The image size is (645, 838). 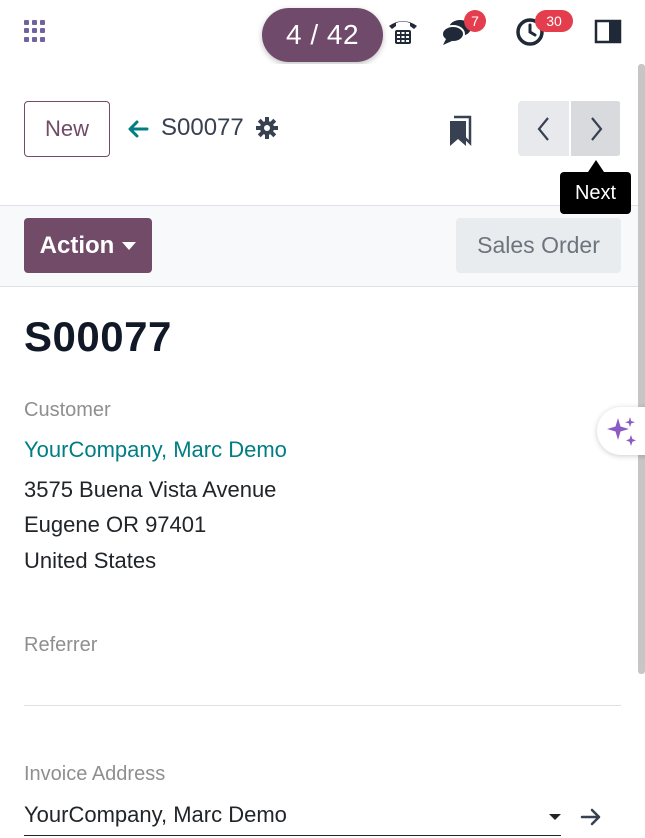 I want to click on ai-assistant-button, so click(x=621, y=431).